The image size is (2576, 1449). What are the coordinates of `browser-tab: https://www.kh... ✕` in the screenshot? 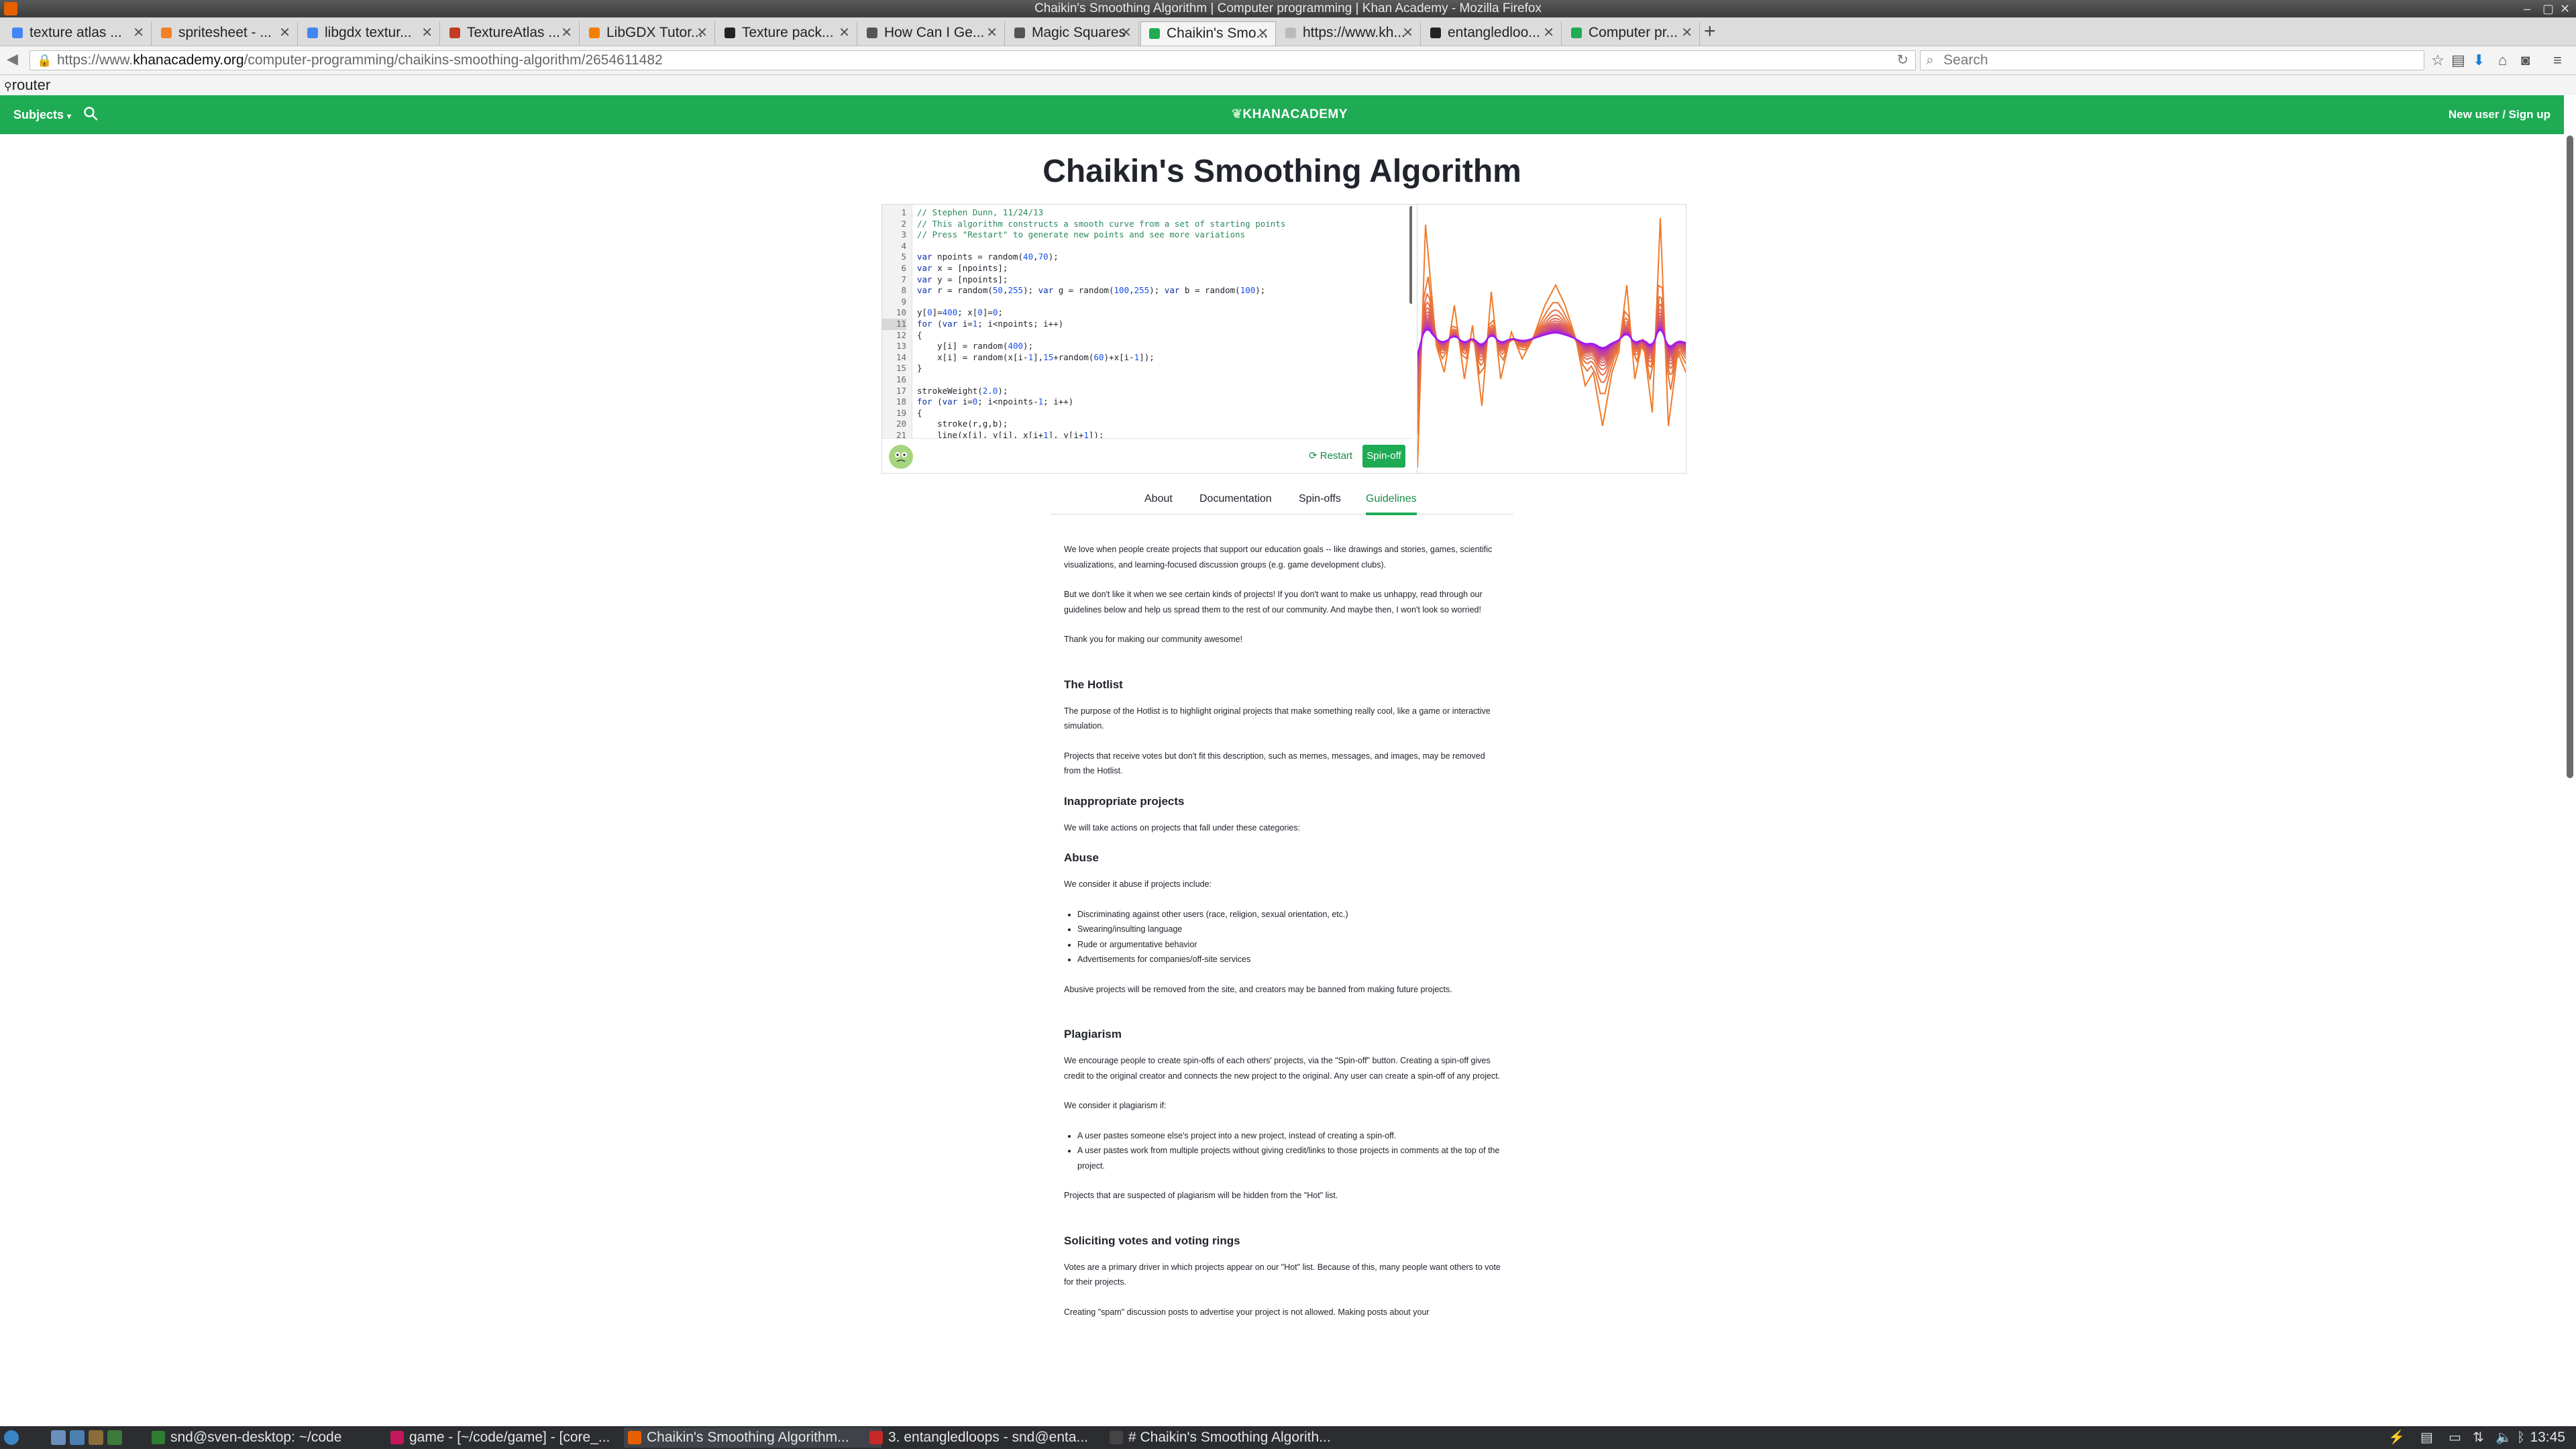 It's located at (1349, 33).